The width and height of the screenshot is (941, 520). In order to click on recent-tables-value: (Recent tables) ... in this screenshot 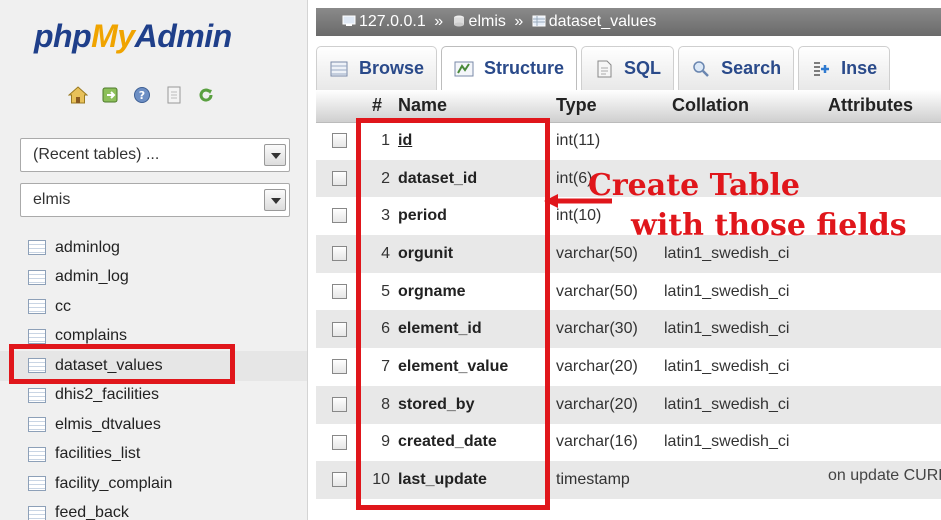, I will do `click(96, 154)`.